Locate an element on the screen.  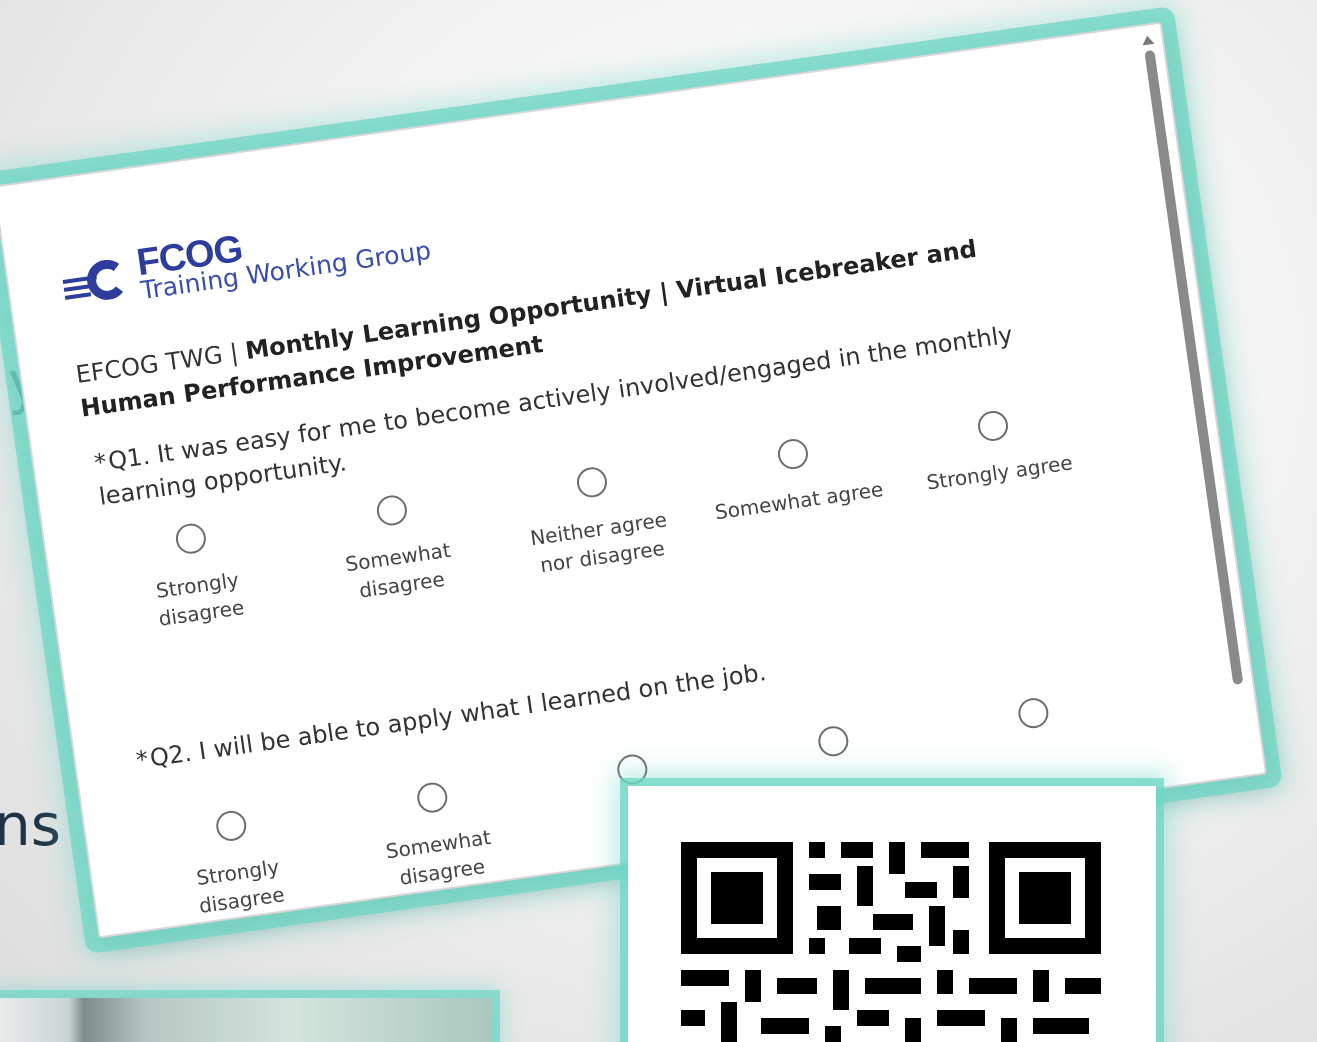
q1-option-somewhat-agree: Somewhat agree is located at coordinates (797, 490).